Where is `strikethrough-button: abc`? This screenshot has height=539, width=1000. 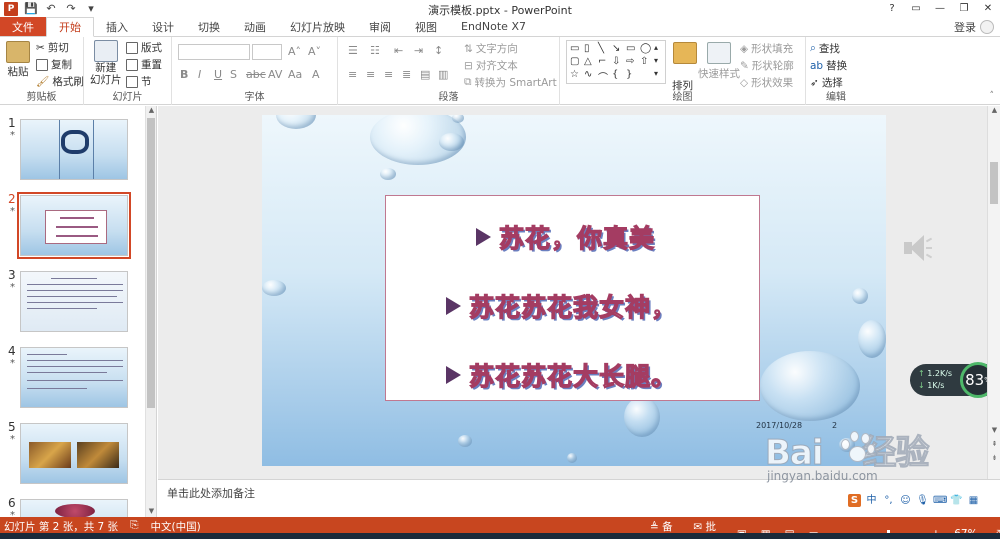 strikethrough-button: abc is located at coordinates (256, 74).